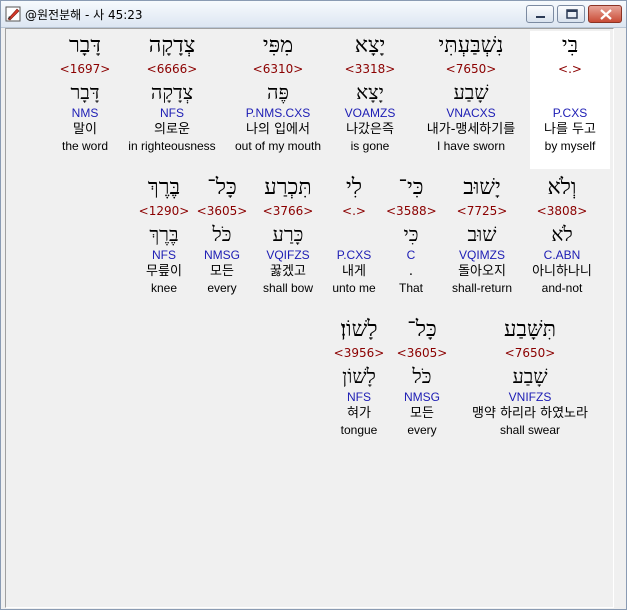 Image resolution: width=627 pixels, height=610 pixels. What do you see at coordinates (530, 430) in the screenshot?
I see `english-gloss: shall swear` at bounding box center [530, 430].